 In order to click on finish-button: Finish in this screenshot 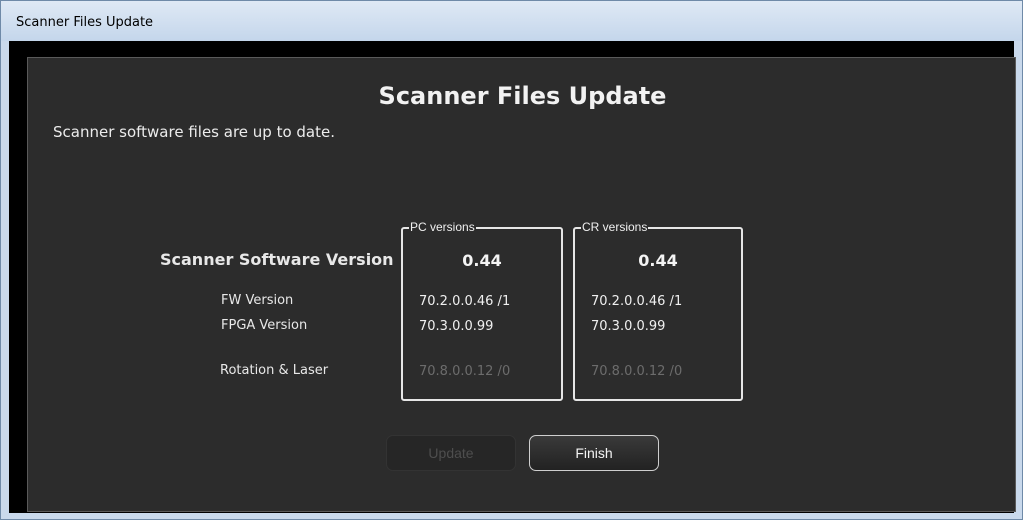, I will do `click(594, 453)`.